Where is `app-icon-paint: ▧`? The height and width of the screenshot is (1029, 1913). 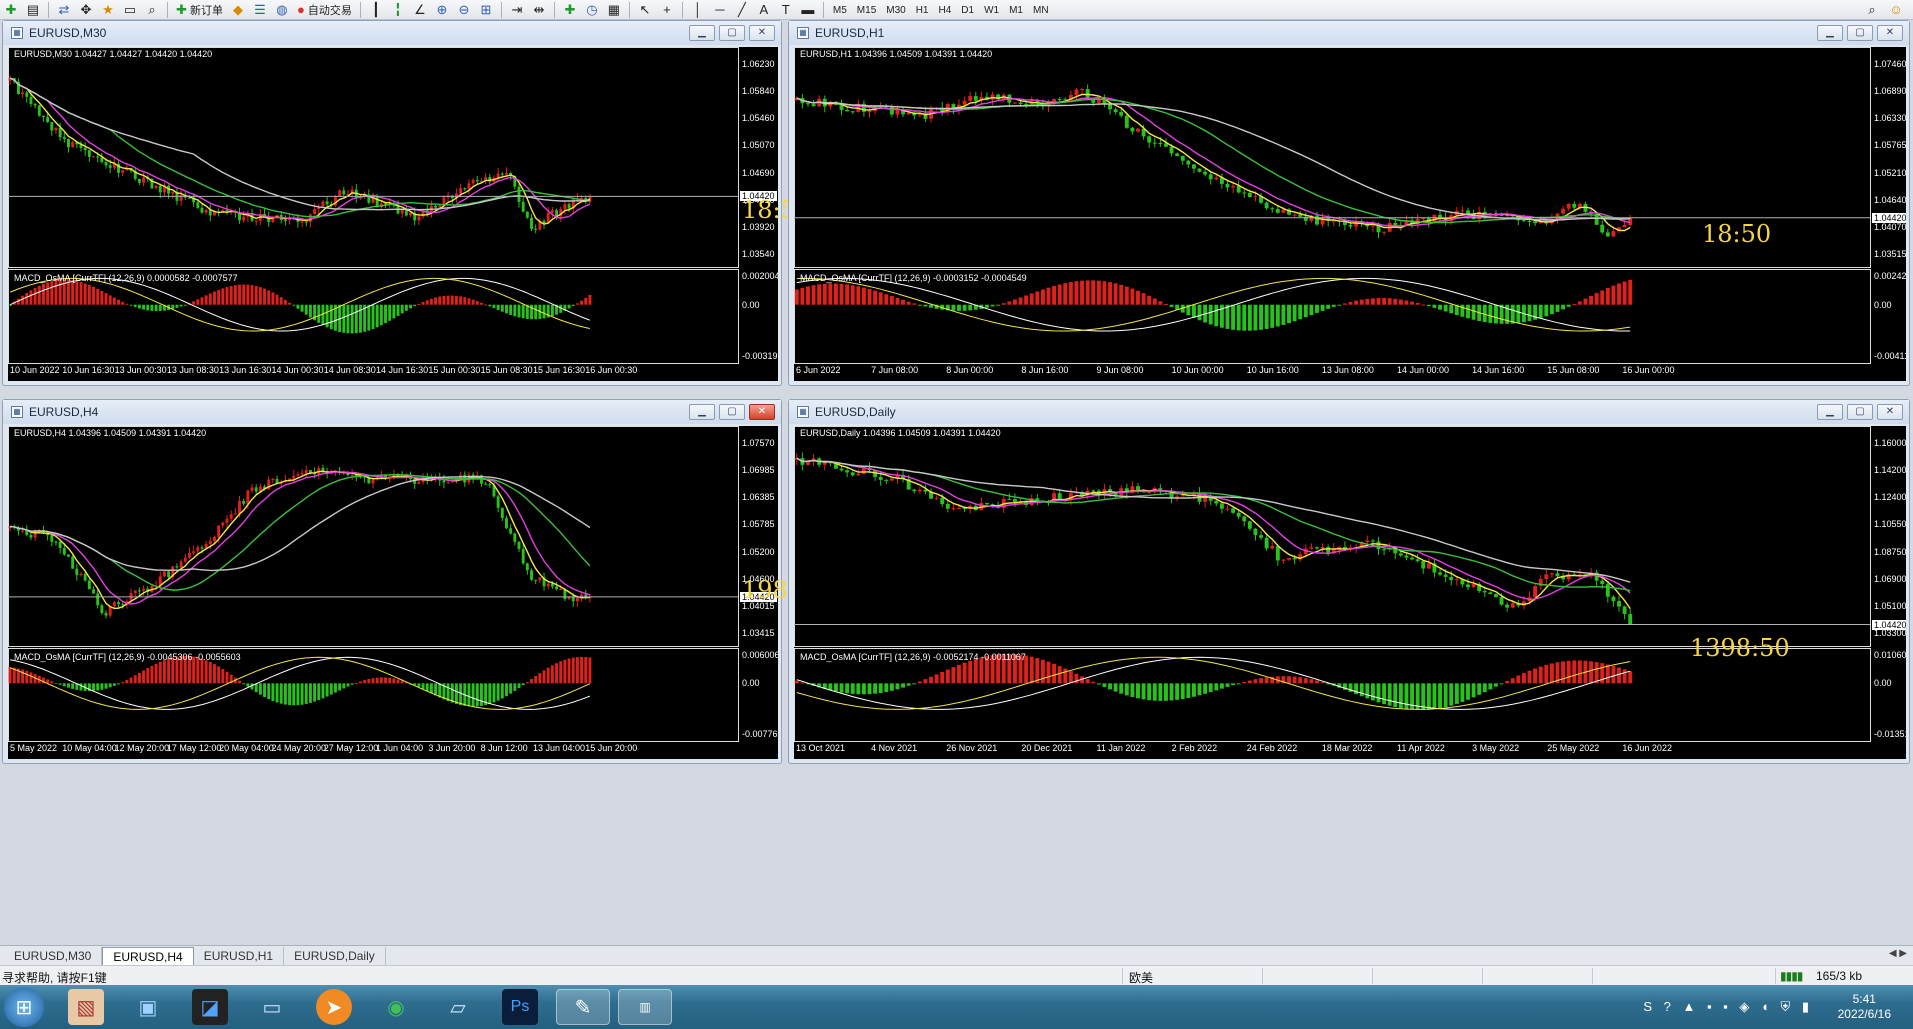 app-icon-paint: ▧ is located at coordinates (86, 1007).